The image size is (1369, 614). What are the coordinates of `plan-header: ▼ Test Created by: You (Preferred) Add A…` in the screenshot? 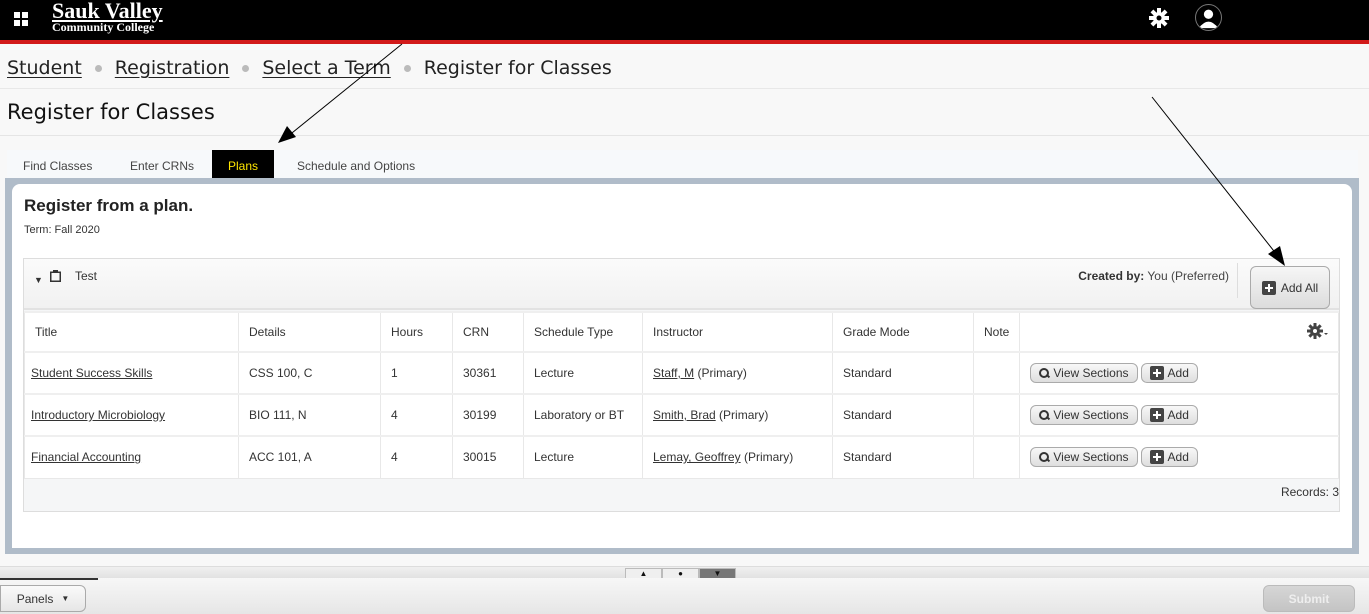 It's located at (681, 284).